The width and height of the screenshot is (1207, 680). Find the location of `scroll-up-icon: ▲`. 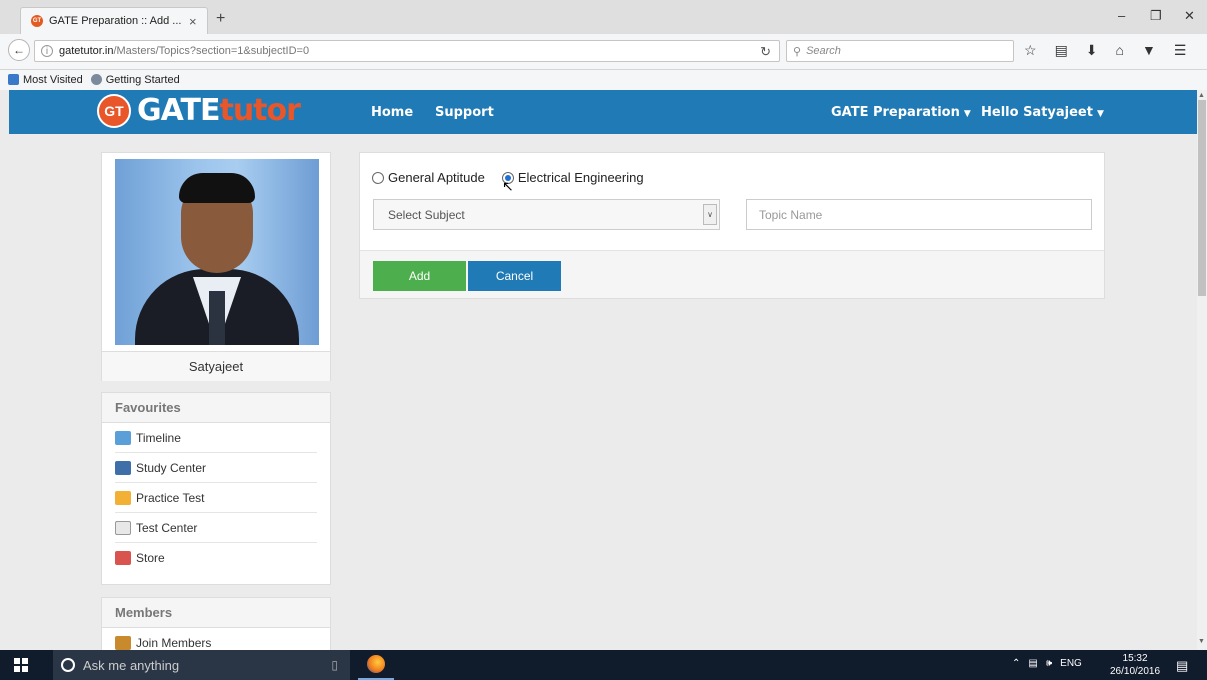

scroll-up-icon: ▲ is located at coordinates (1201, 95).